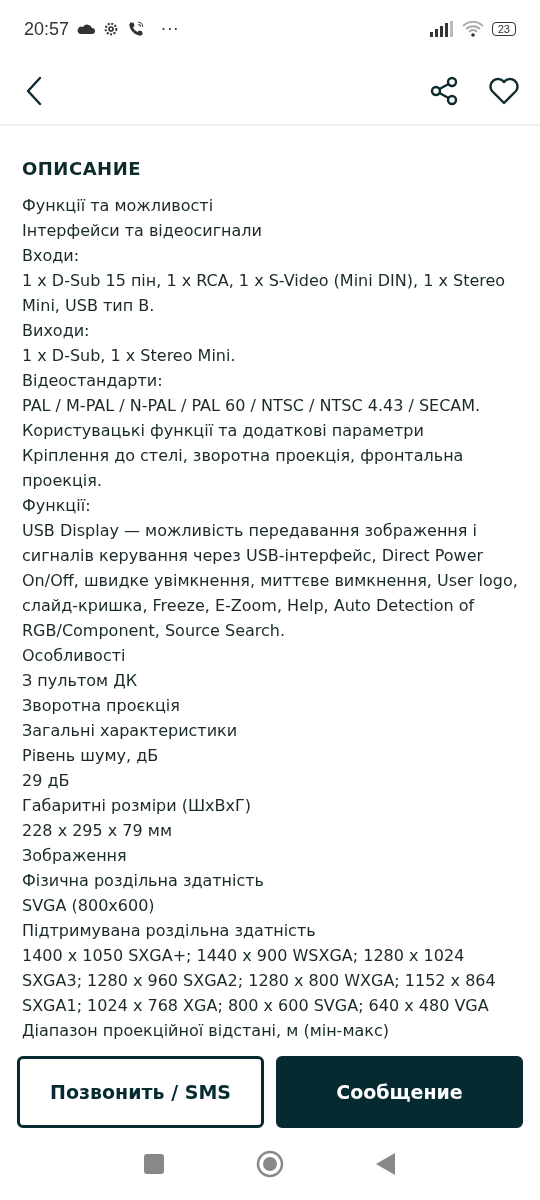  Describe the element at coordinates (503, 29) in the screenshot. I see `battery-indicator: 23` at that location.